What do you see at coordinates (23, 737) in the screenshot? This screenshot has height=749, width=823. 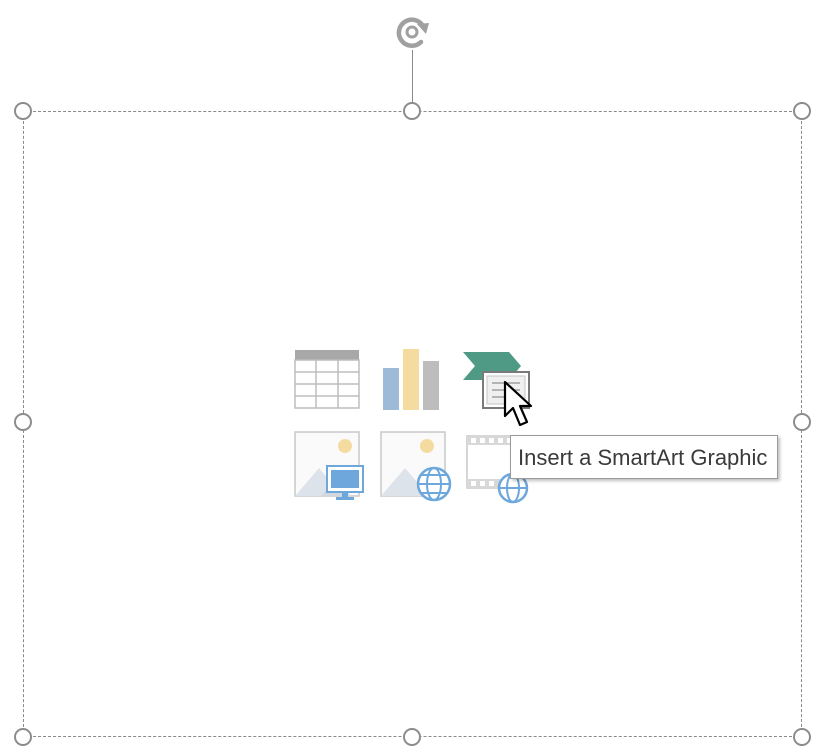 I see `resize-handle-bottom-left` at bounding box center [23, 737].